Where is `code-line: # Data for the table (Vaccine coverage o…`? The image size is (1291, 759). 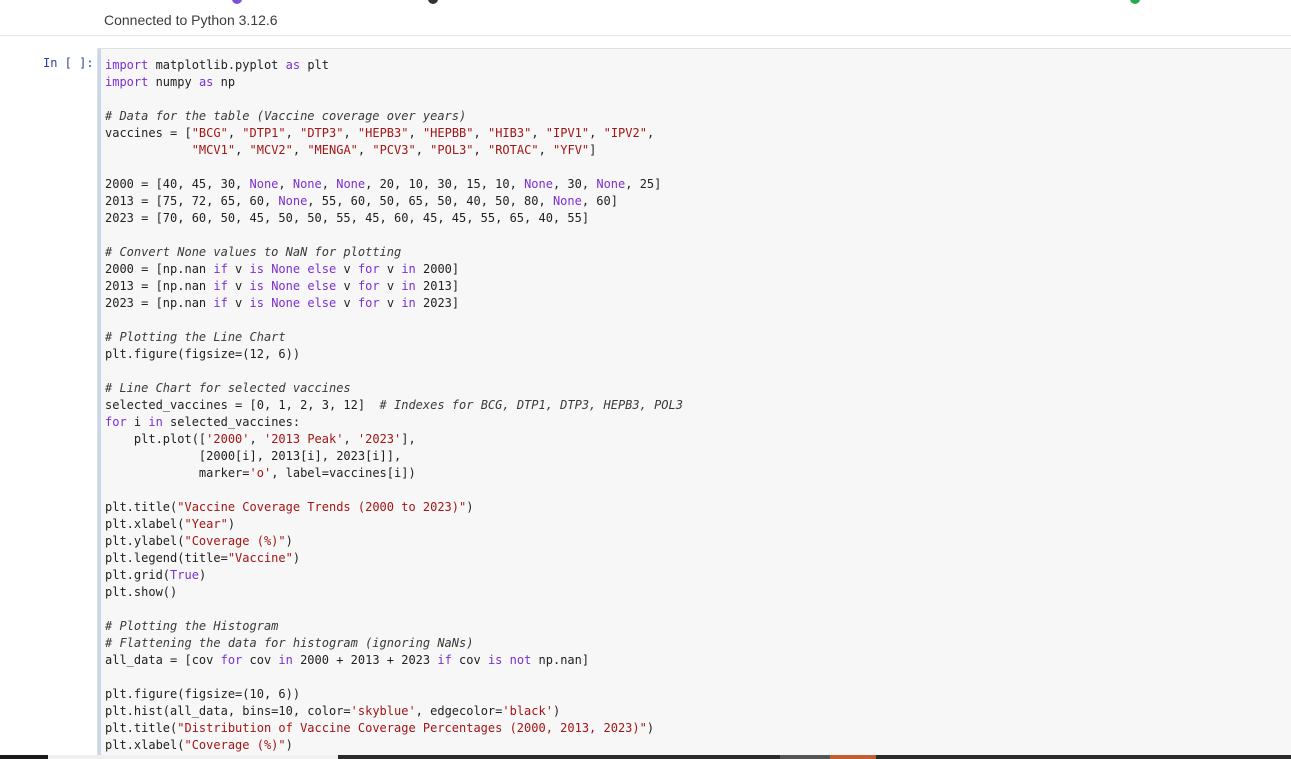
code-line: # Data for the table (Vaccine coverage o… is located at coordinates (286, 116).